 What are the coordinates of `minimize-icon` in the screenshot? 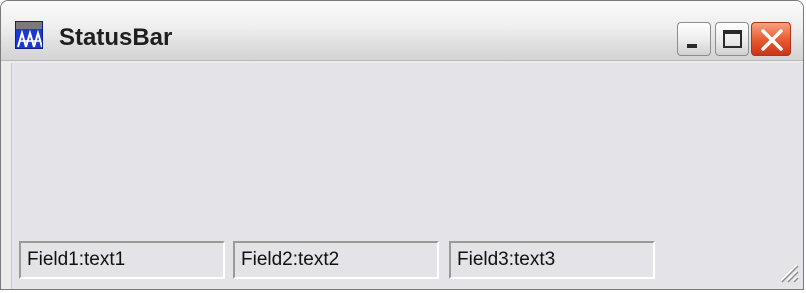 It's located at (692, 46).